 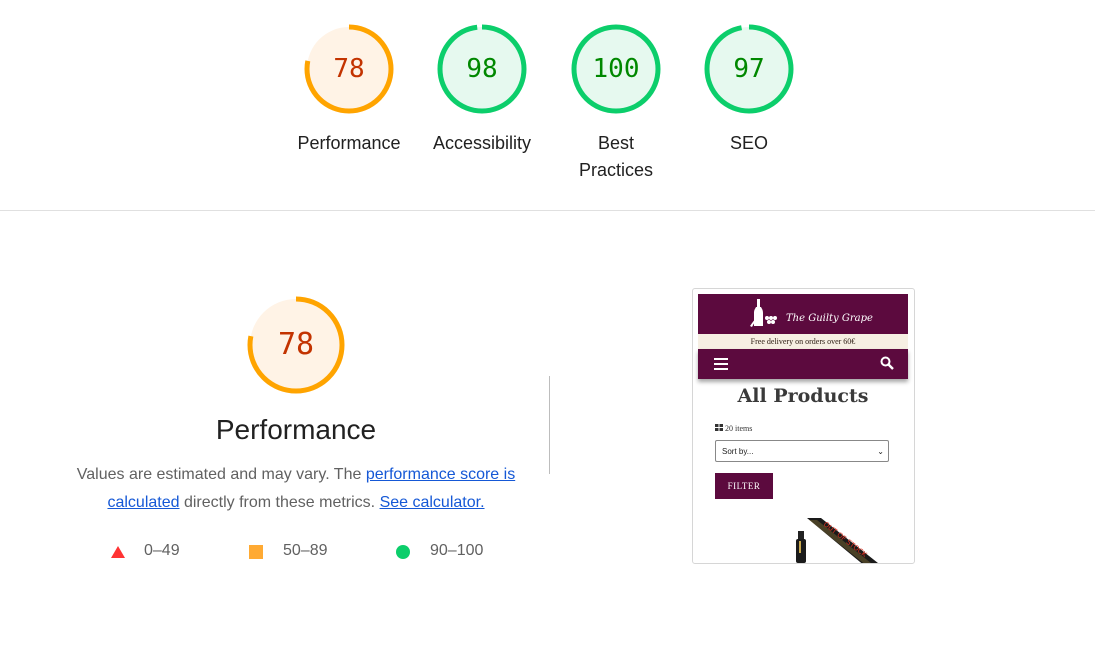 I want to click on gauge-score: 78, so click(x=349, y=69).